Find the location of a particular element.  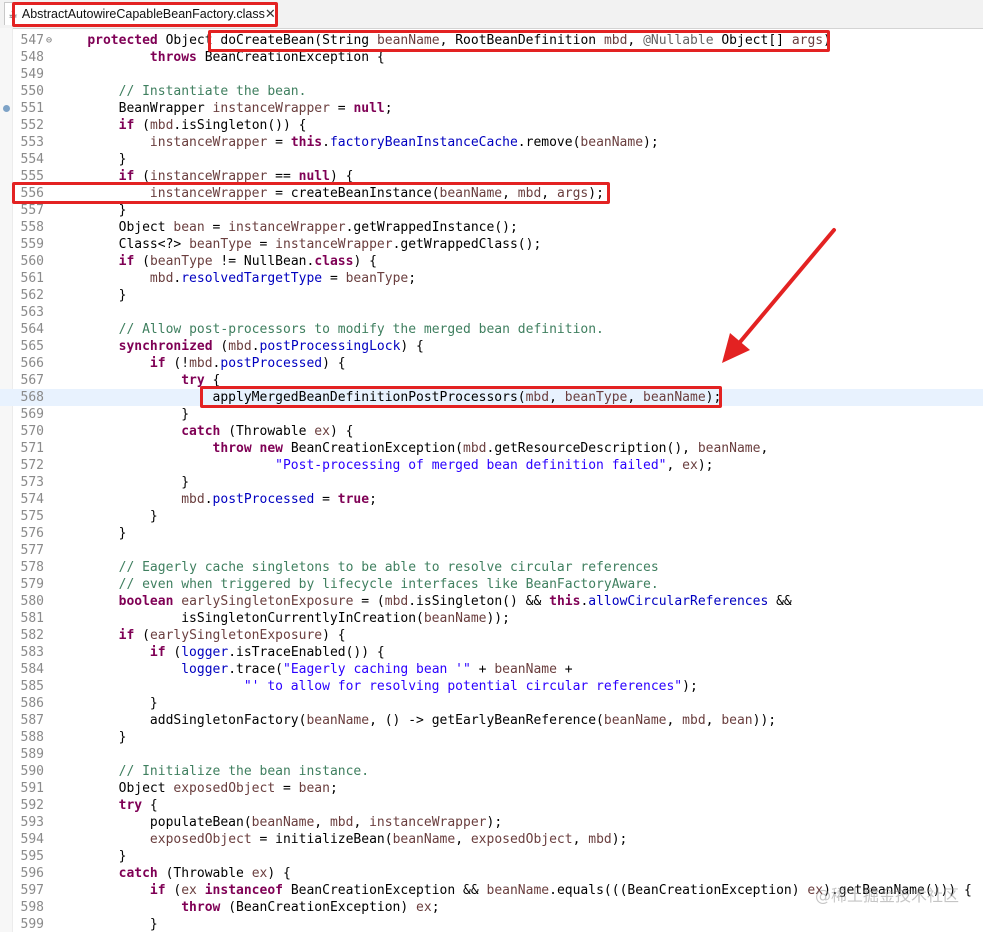

code-text: try { is located at coordinates (138, 380).